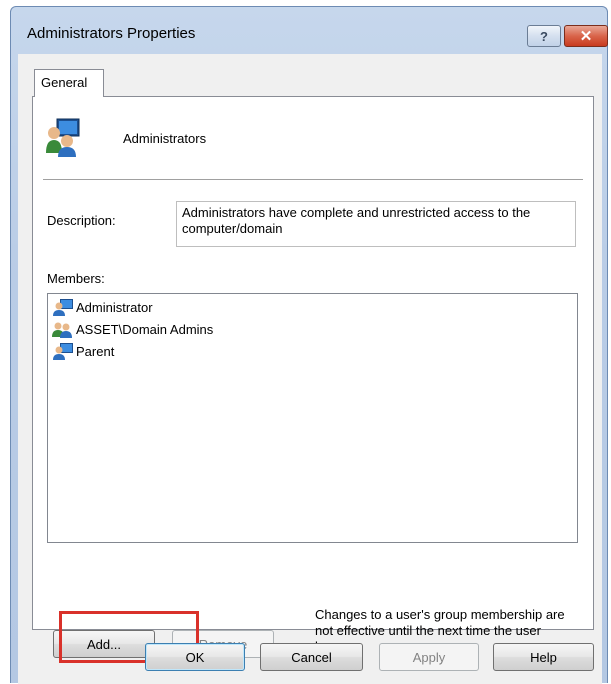 The image size is (611, 684). I want to click on group-name: Administrators, so click(165, 138).